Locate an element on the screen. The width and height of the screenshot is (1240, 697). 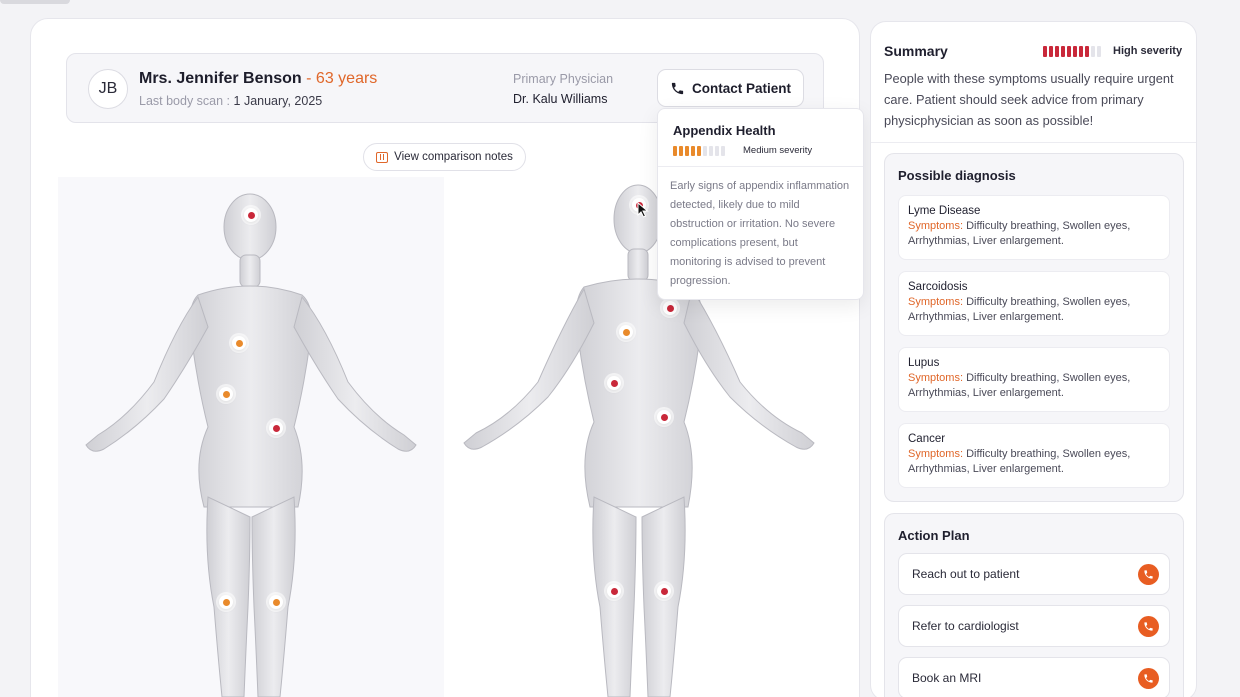
physician-name: Dr. Kalu Williams is located at coordinates (560, 99).